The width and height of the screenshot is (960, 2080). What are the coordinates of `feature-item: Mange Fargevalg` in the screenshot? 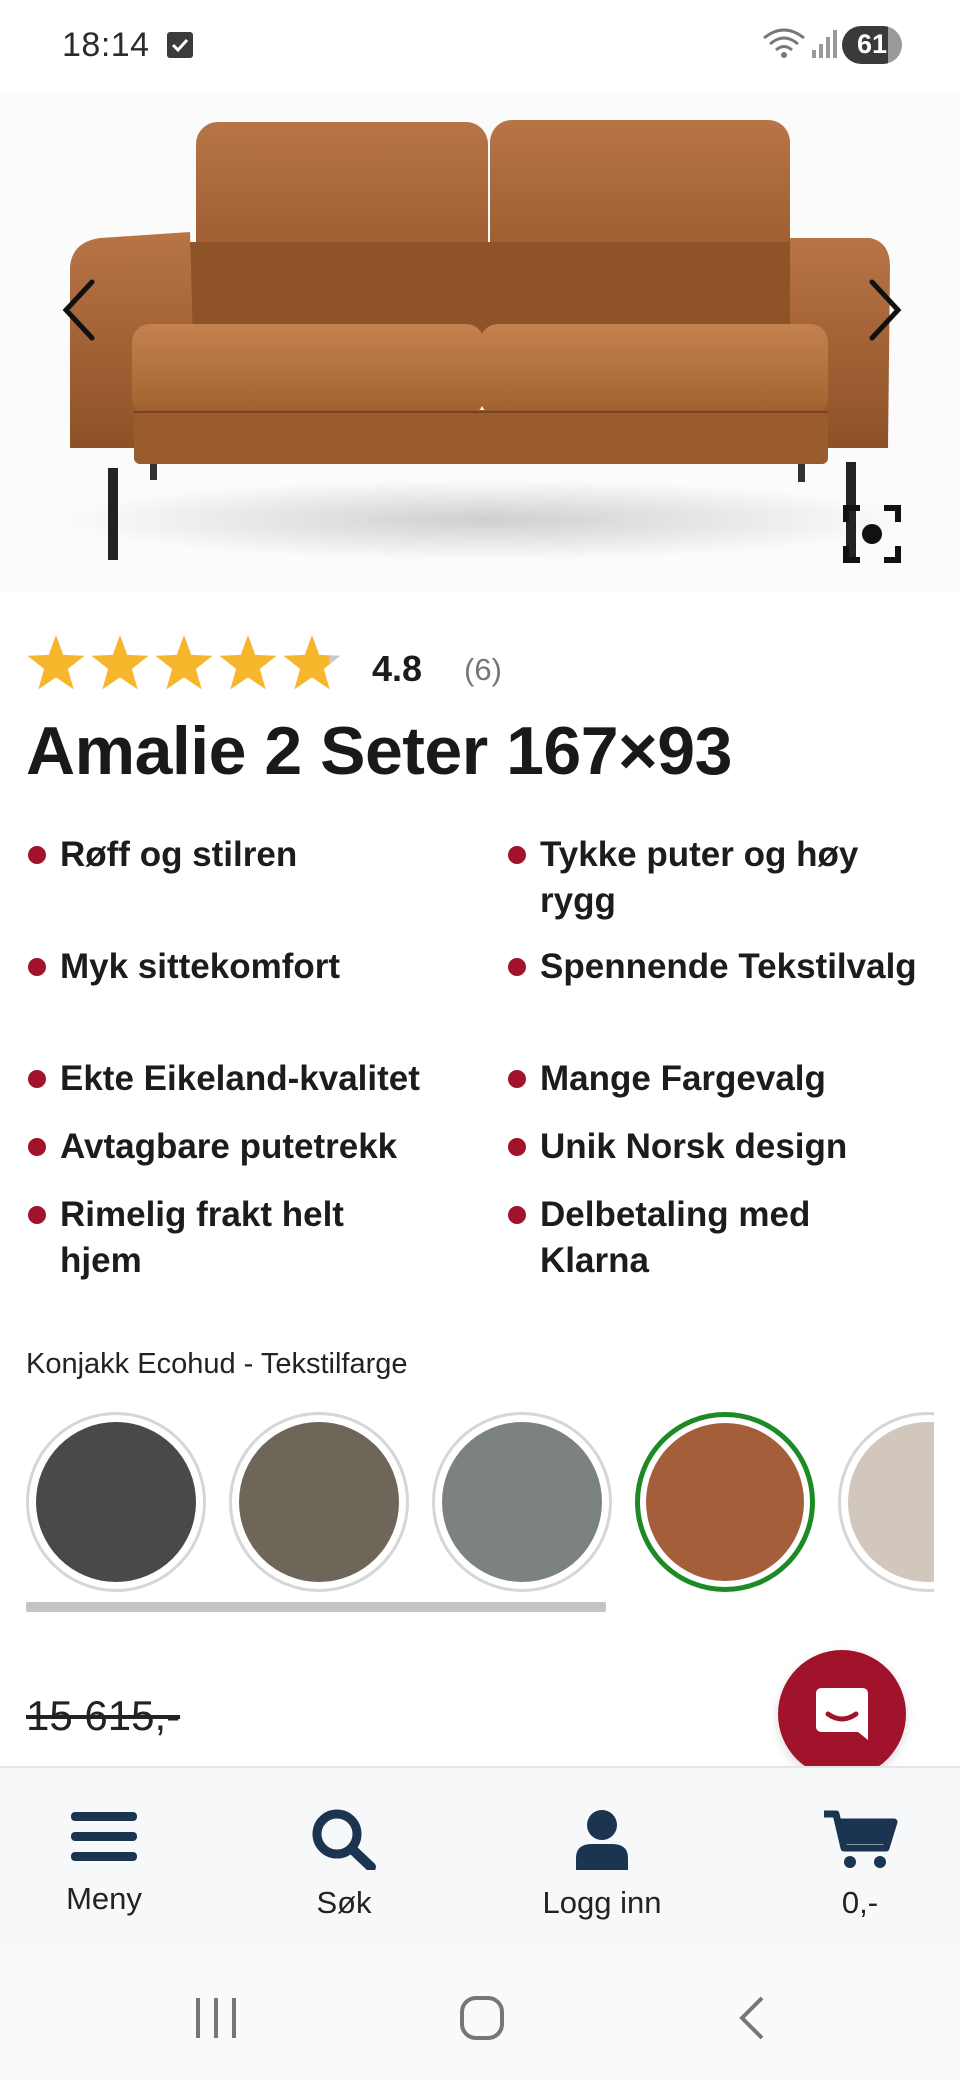 It's located at (723, 1079).